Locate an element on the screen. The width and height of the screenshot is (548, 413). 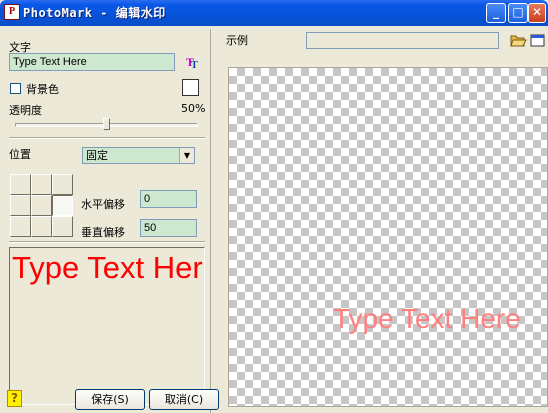
opacity-slider-thumb is located at coordinates (106, 124).